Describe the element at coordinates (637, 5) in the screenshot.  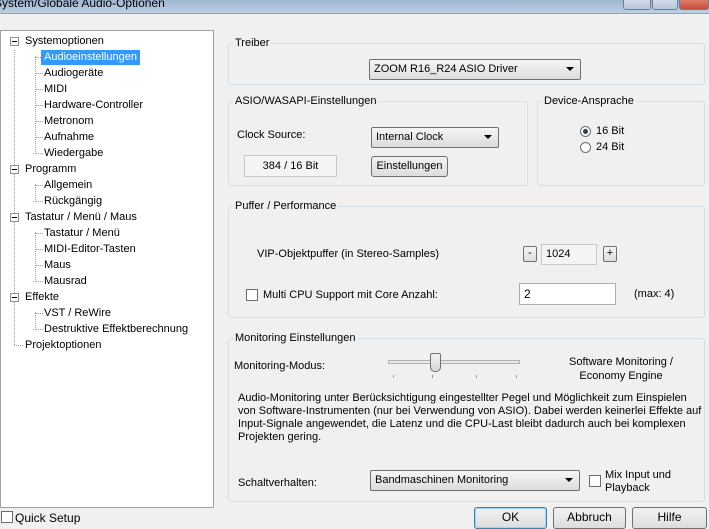
I see `minimize-button` at that location.